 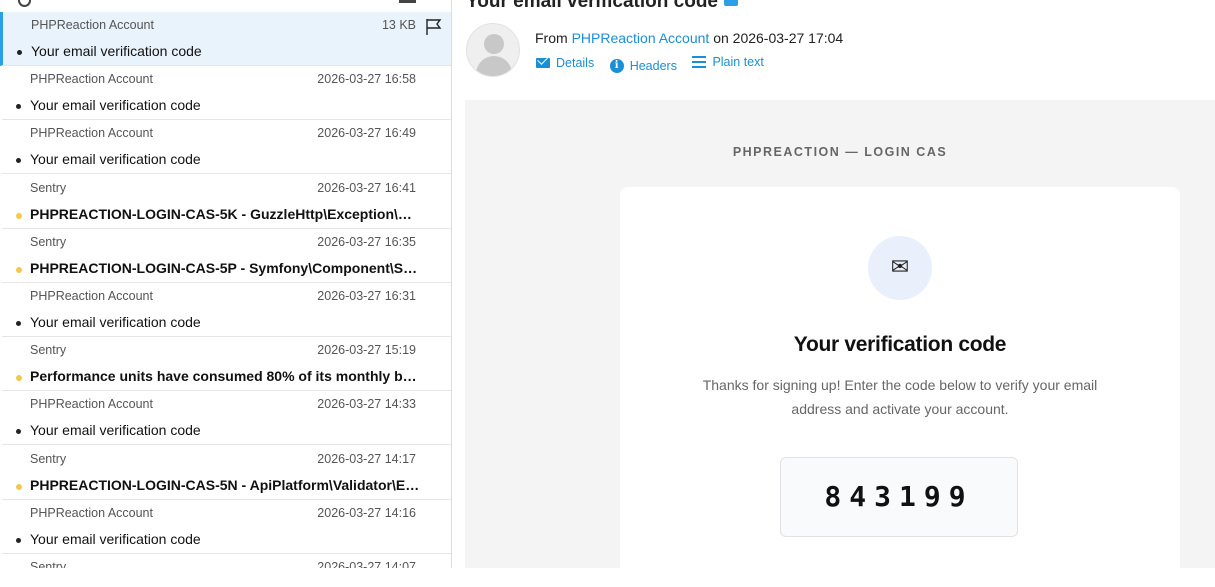 What do you see at coordinates (366, 350) in the screenshot?
I see `message-date: 2026-03-27 15:19` at bounding box center [366, 350].